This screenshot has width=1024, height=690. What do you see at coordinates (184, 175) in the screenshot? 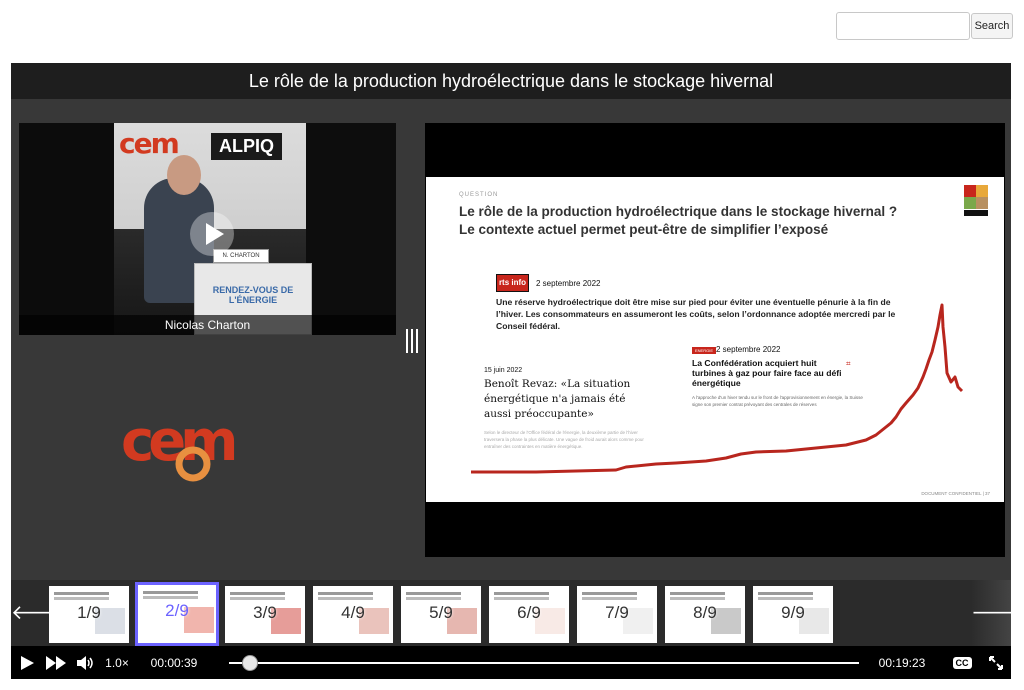
I see `speaker-head` at bounding box center [184, 175].